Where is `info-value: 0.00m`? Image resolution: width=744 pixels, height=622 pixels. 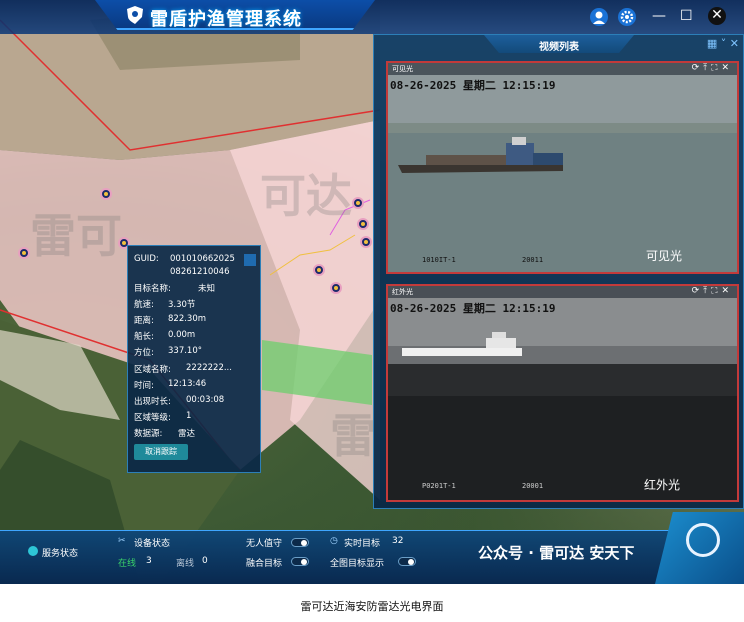
info-value: 0.00m is located at coordinates (182, 335).